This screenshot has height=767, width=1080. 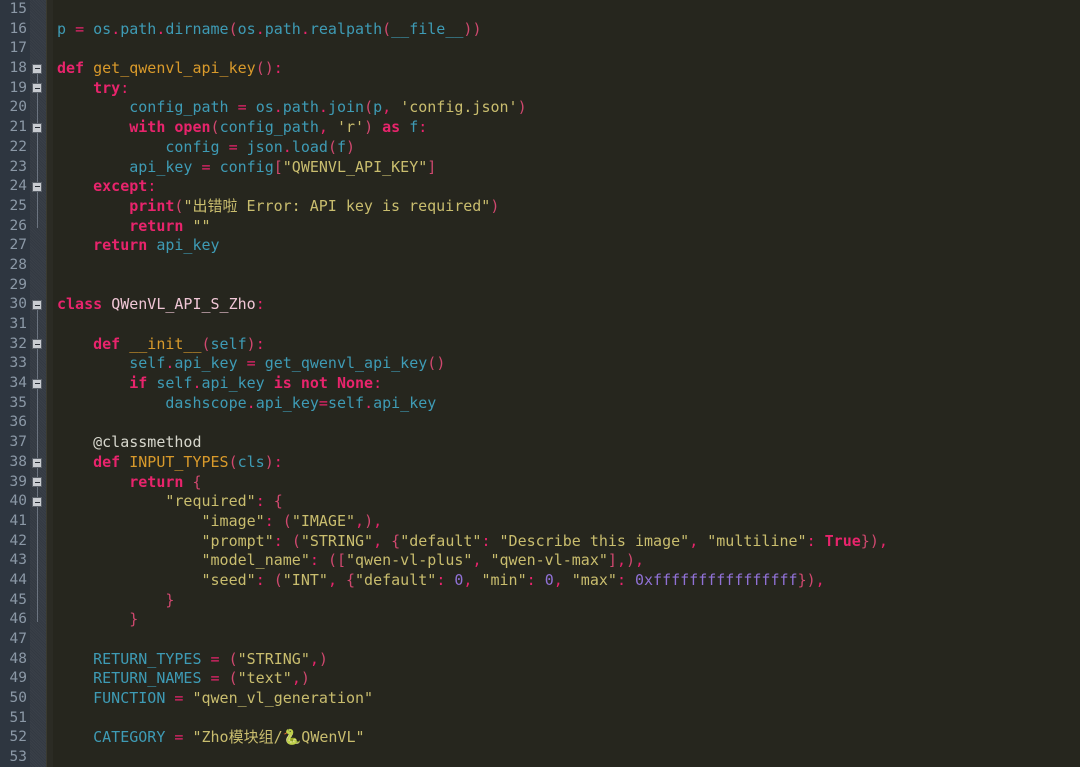 I want to click on line-number: 23, so click(x=18, y=166).